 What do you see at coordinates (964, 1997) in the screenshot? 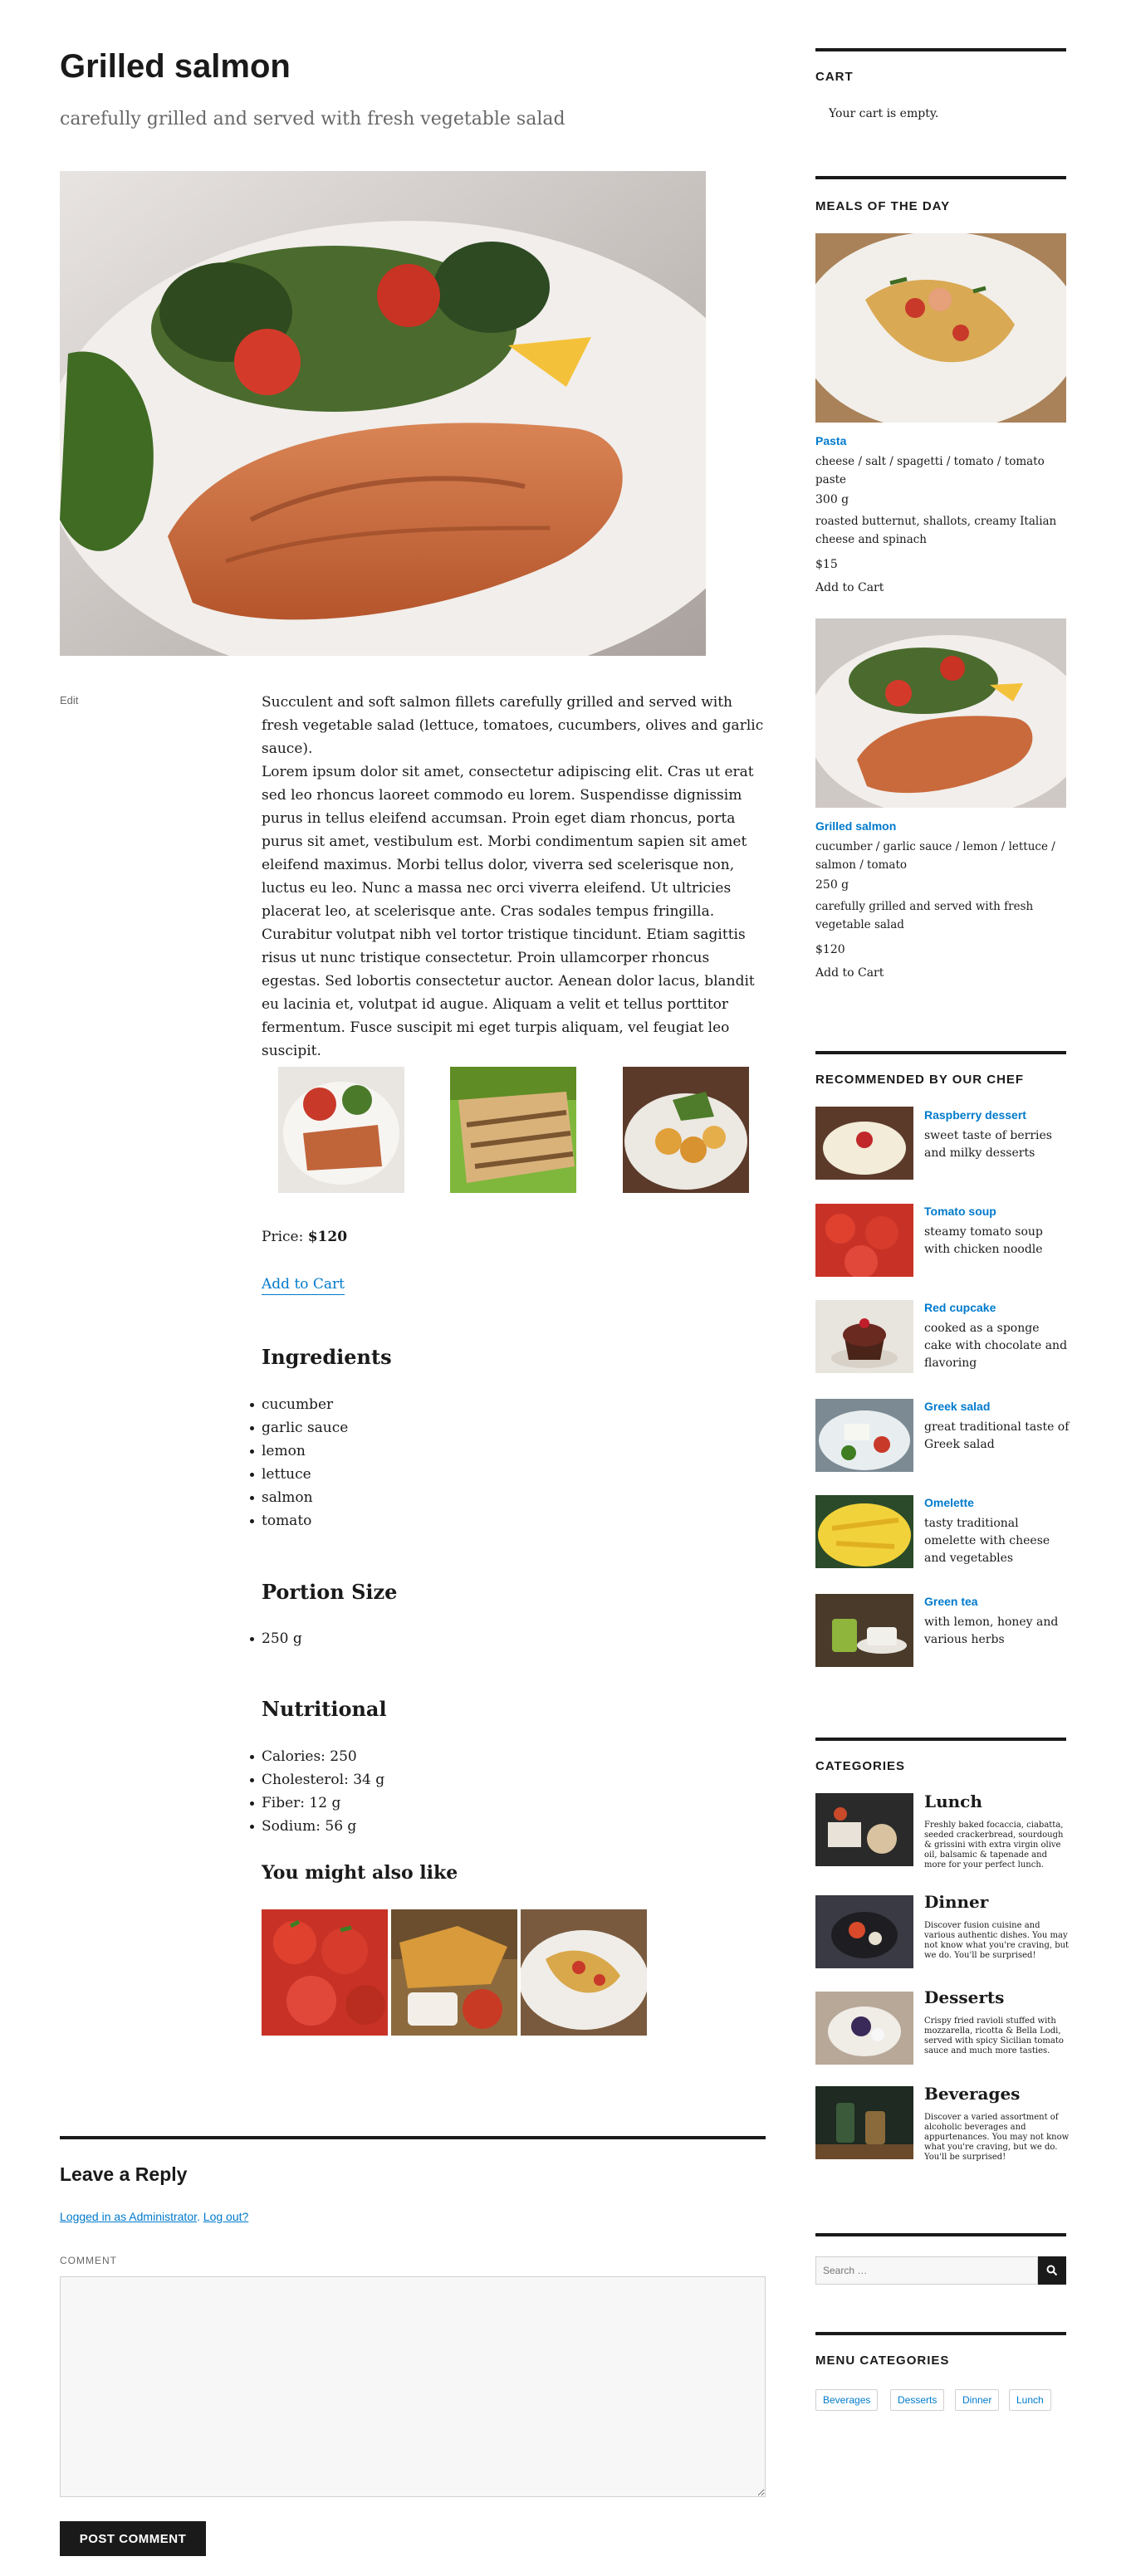
I see `category-name: Desserts` at bounding box center [964, 1997].